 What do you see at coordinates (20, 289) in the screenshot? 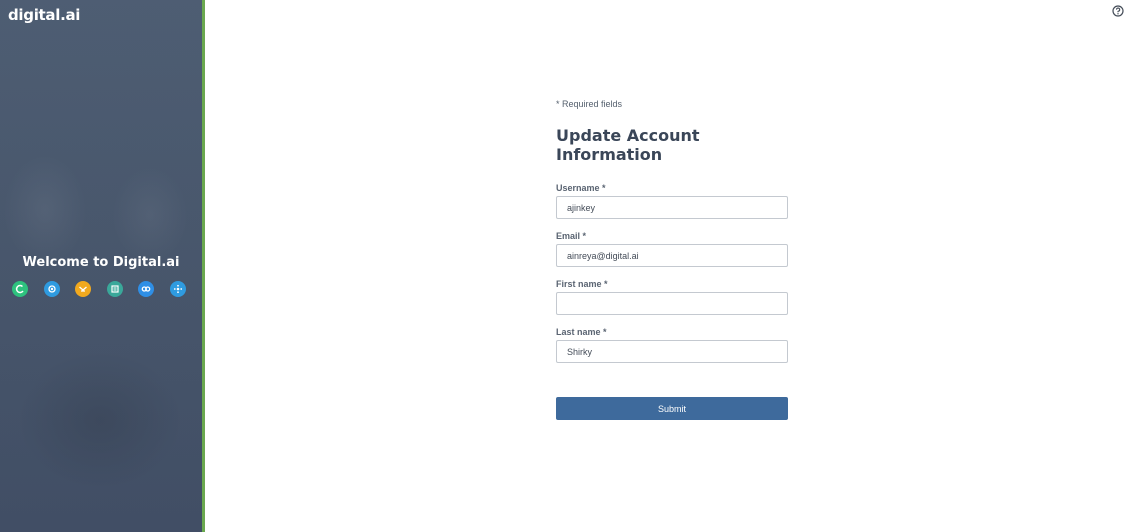
I see `agility-icon` at bounding box center [20, 289].